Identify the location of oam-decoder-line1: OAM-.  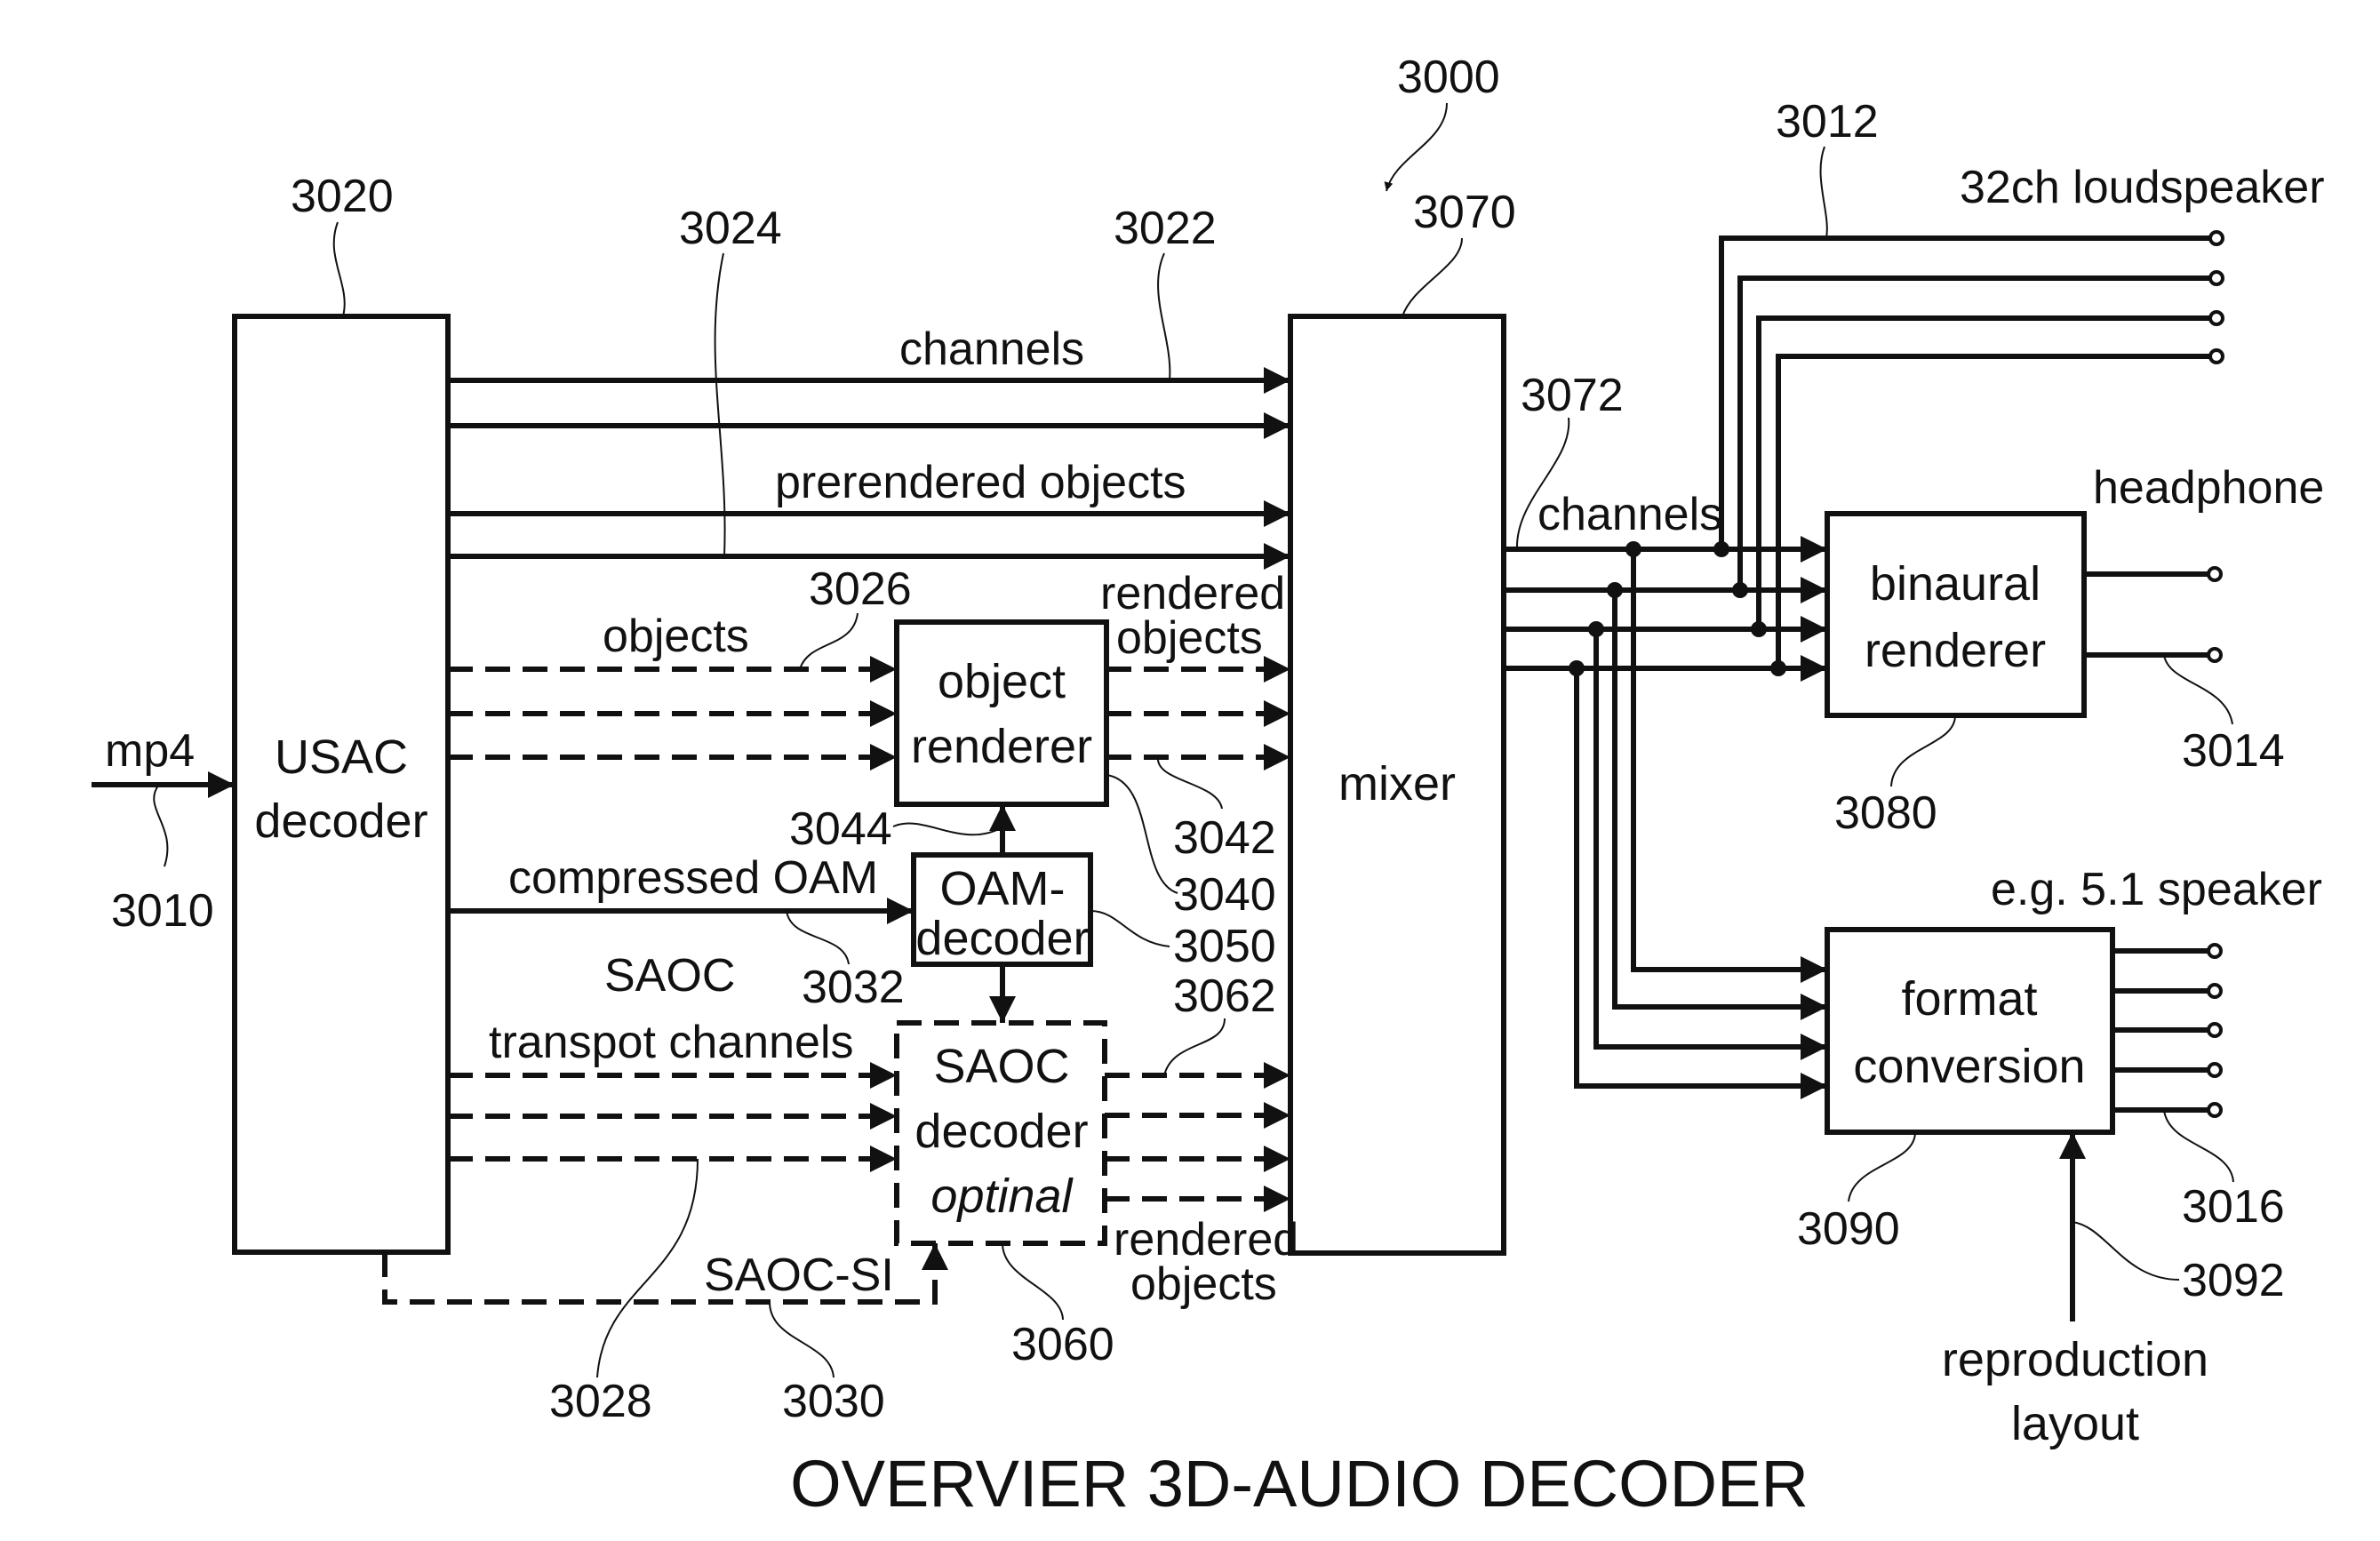
(1003, 888).